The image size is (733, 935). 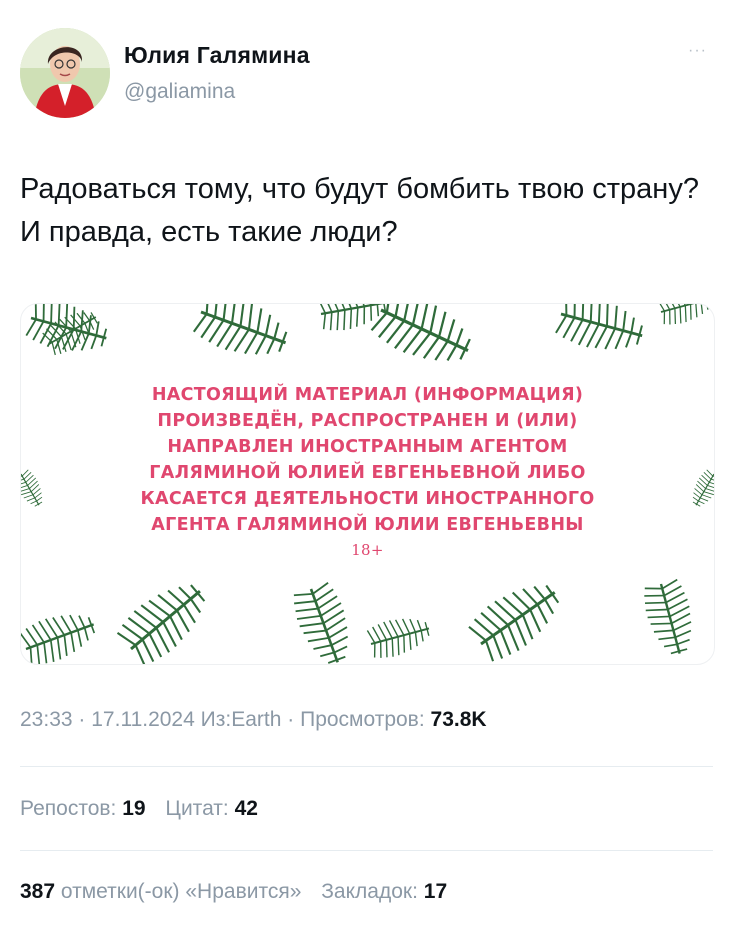 What do you see at coordinates (367, 550) in the screenshot?
I see `age-rating: 18+` at bounding box center [367, 550].